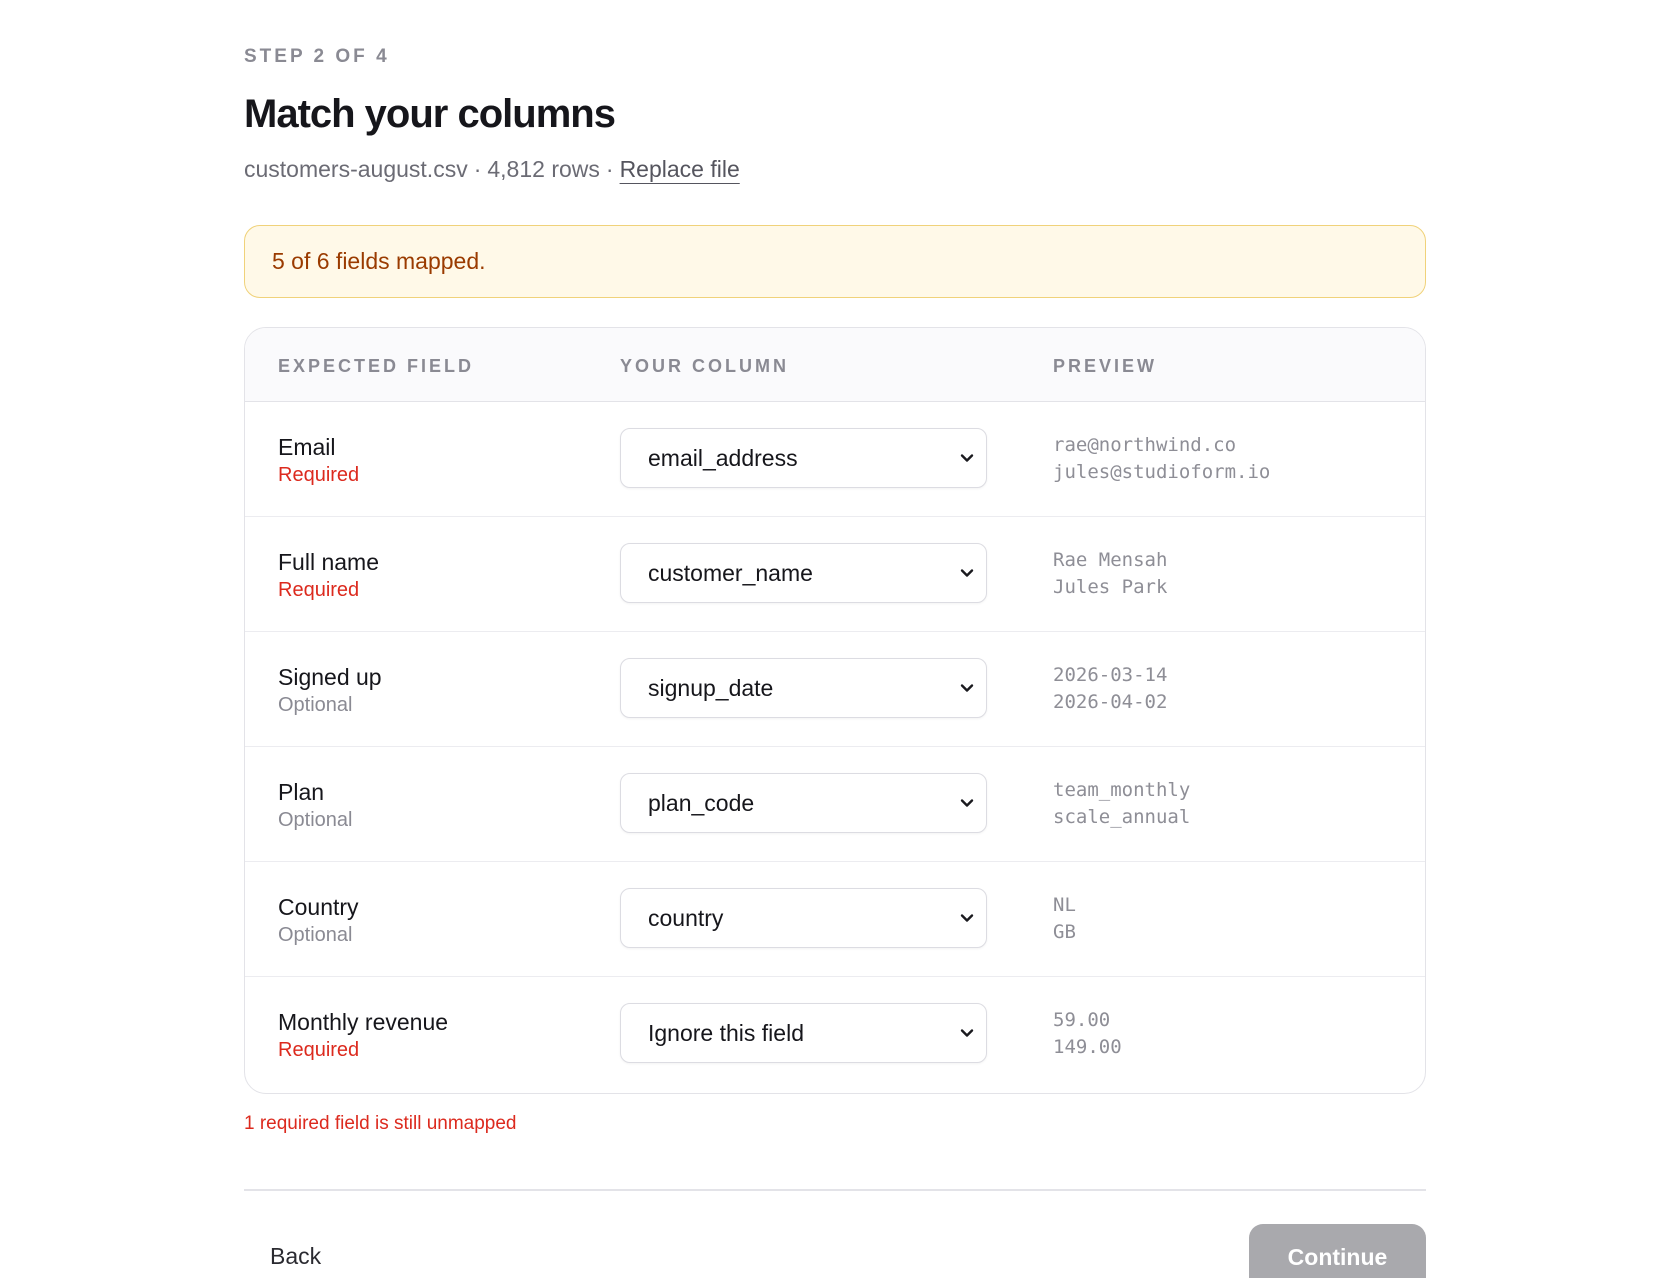 The width and height of the screenshot is (1668, 1278). Describe the element at coordinates (1082, 1020) in the screenshot. I see `preview-value: 59.00` at that location.